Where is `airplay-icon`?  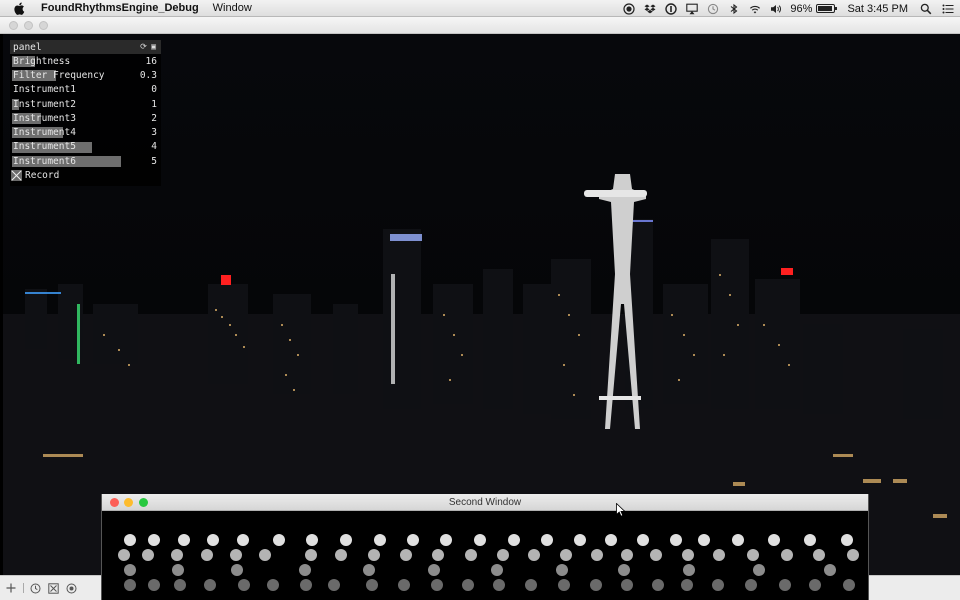
airplay-icon is located at coordinates (692, 9).